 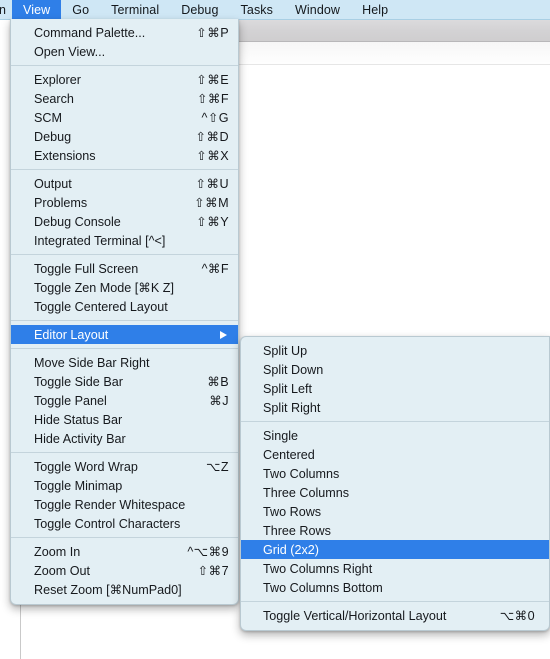 I want to click on view-menu-item-move-side-bar-right: Move Side Bar Right, so click(x=124, y=362).